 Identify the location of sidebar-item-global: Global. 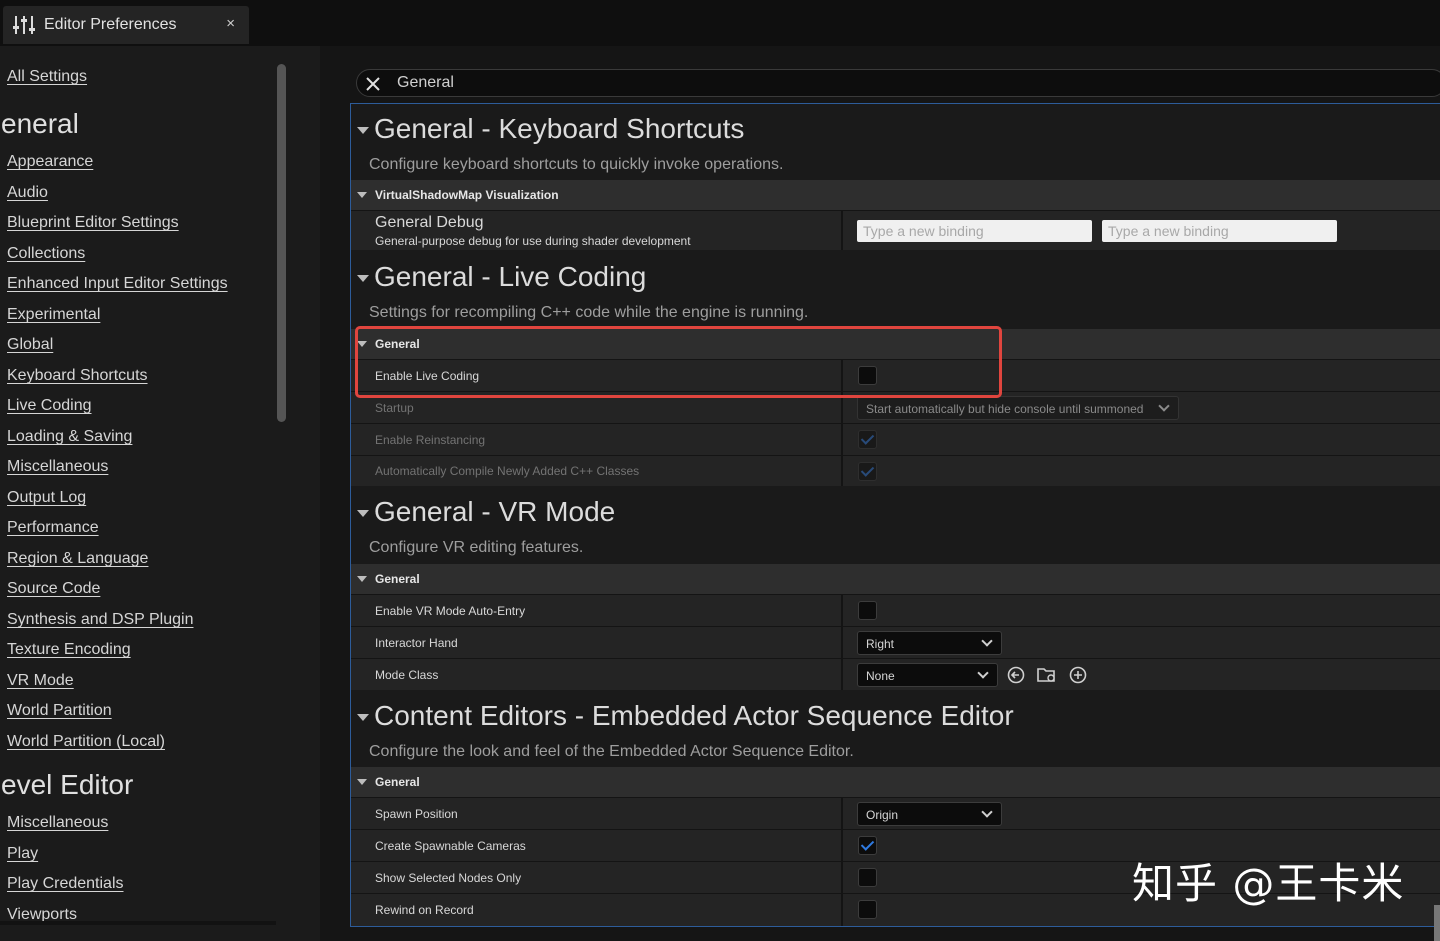
(30, 345).